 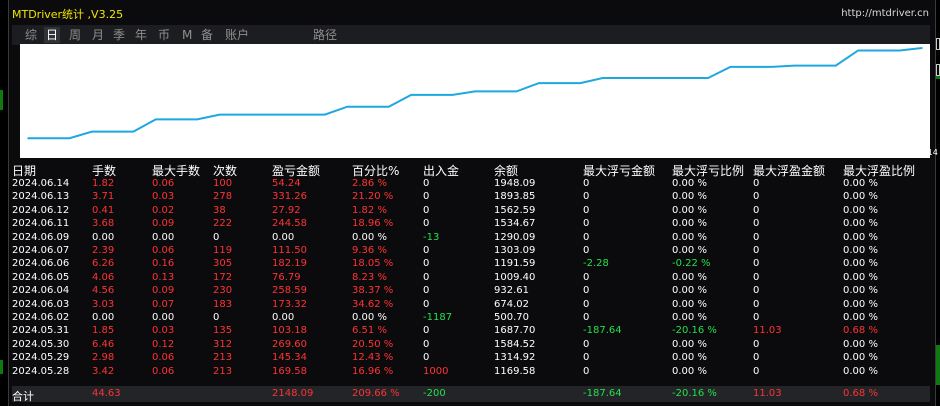 I want to click on table-cell: 2.86 %, so click(x=369, y=183).